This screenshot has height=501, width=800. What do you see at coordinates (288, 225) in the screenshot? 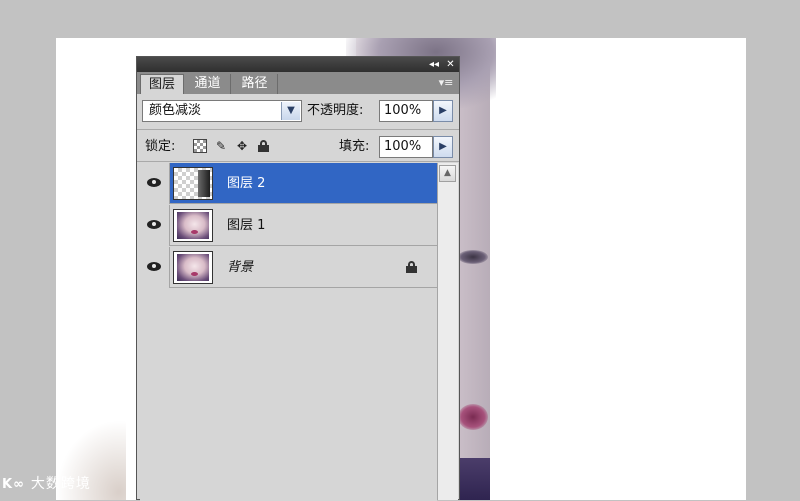
I see `layer-row-1: 图层 1` at bounding box center [288, 225].